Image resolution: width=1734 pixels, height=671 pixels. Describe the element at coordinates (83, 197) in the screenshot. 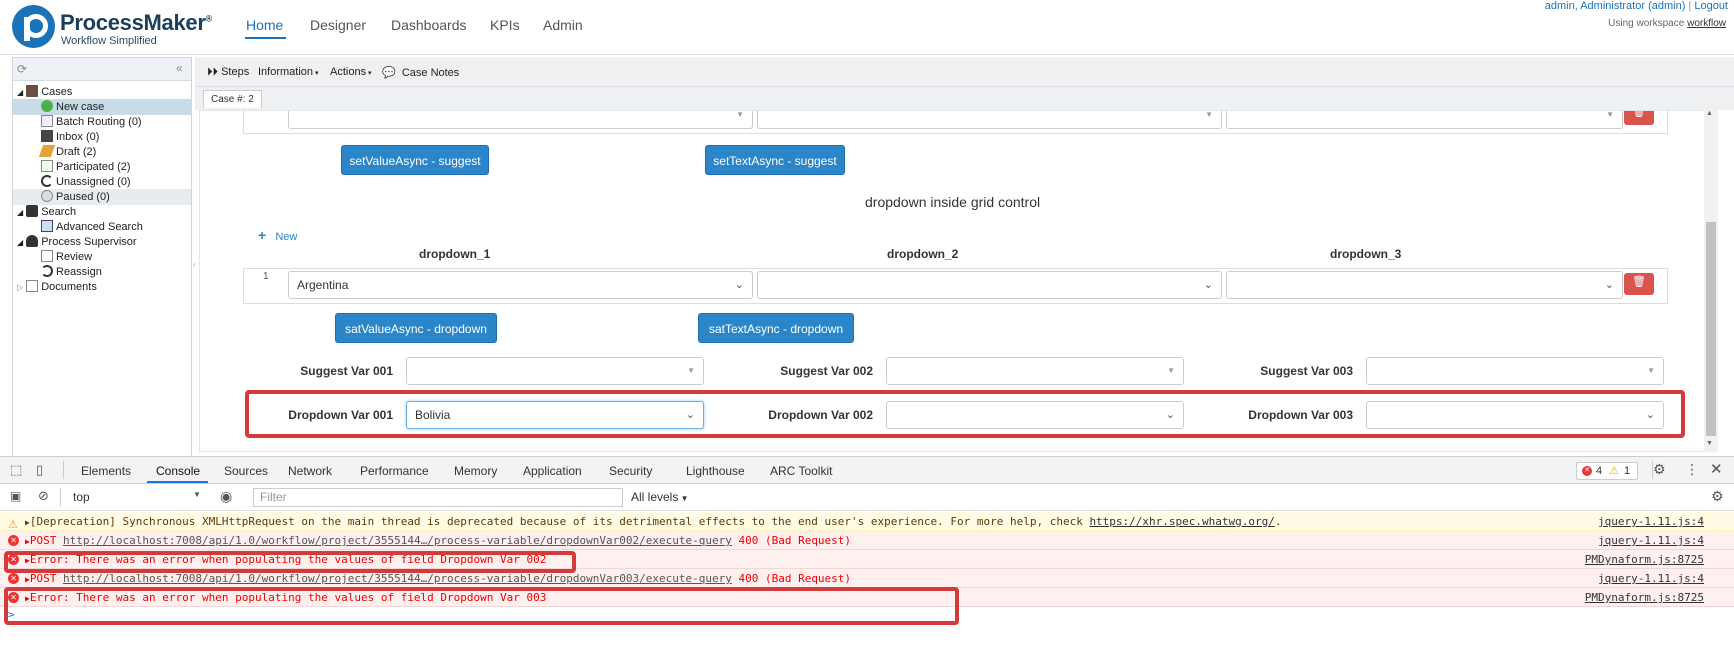

I see `tree-label: Paused (0)` at that location.